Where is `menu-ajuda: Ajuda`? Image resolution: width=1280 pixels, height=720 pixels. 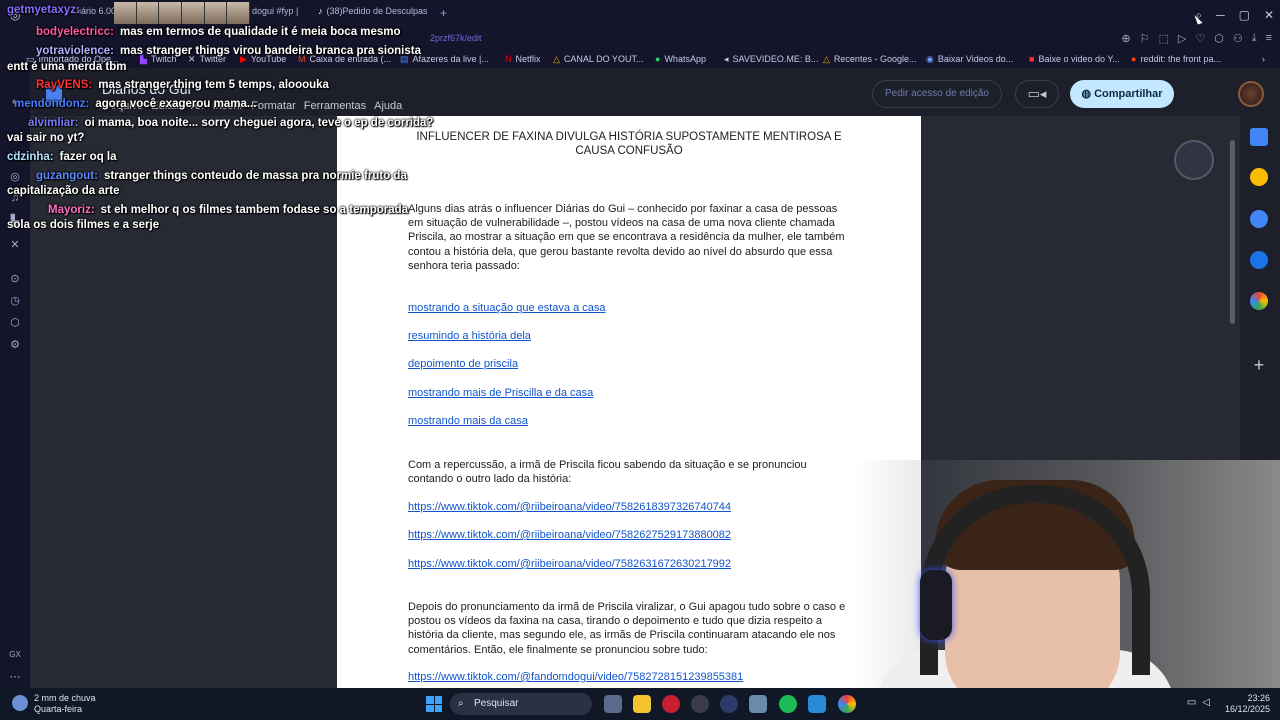 menu-ajuda: Ajuda is located at coordinates (388, 106).